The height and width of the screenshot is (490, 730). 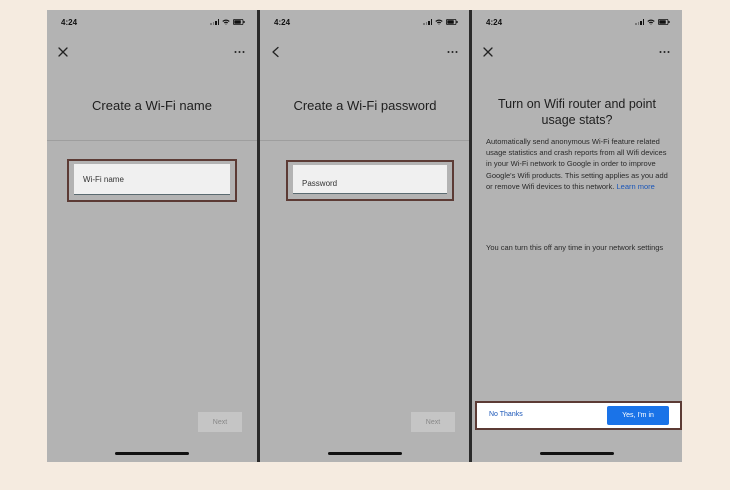 I want to click on wifi-name-field-highlight: Wi-Fi name, so click(x=152, y=180).